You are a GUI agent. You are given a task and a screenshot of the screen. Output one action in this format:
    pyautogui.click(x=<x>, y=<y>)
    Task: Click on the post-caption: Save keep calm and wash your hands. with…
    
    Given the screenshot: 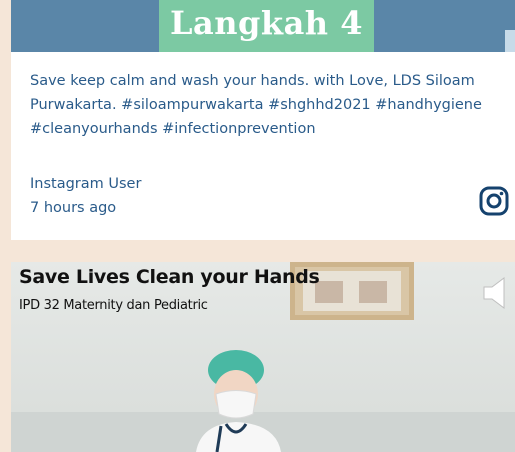 What is the action you would take?
    pyautogui.click(x=256, y=105)
    